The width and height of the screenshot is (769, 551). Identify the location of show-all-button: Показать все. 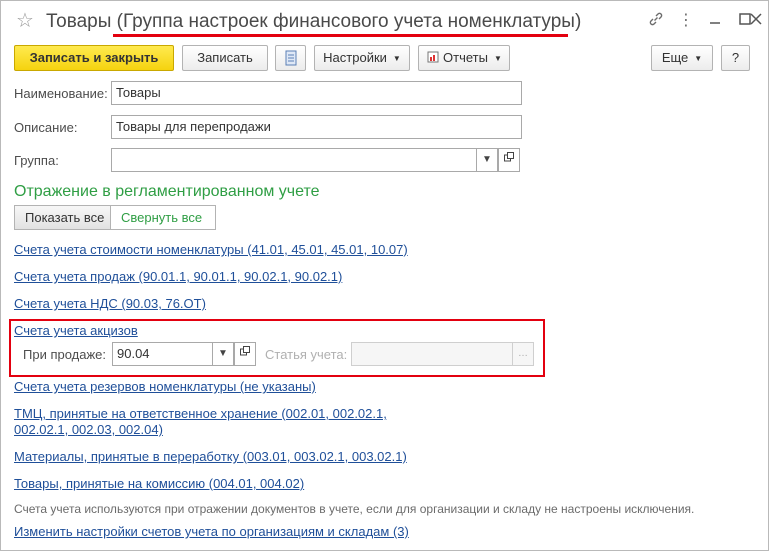
(62, 217).